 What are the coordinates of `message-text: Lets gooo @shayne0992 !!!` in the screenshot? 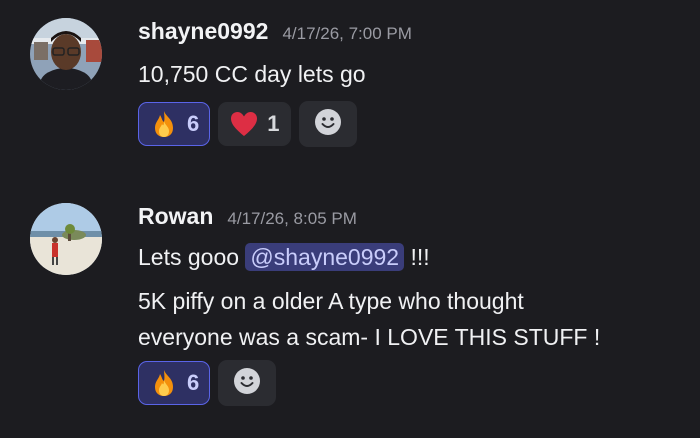 It's located at (414, 257).